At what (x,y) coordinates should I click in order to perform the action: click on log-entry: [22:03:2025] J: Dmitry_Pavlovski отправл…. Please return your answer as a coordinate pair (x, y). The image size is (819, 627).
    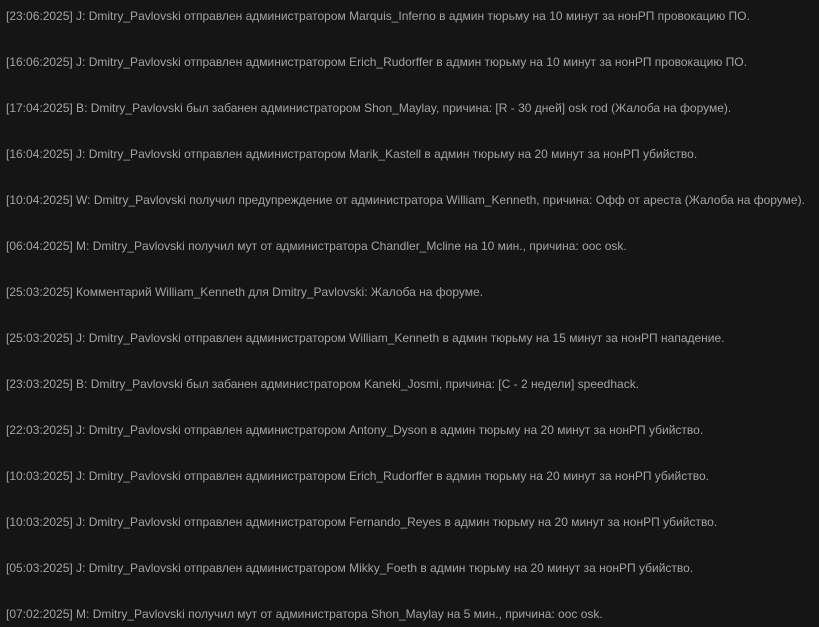
    Looking at the image, I should click on (355, 430).